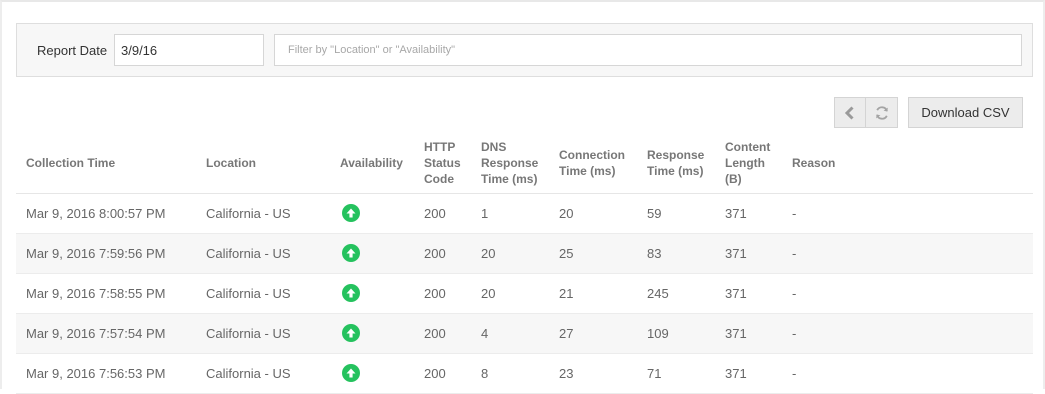 The height and width of the screenshot is (394, 1045). What do you see at coordinates (676, 333) in the screenshot?
I see `cell-response-time: 109` at bounding box center [676, 333].